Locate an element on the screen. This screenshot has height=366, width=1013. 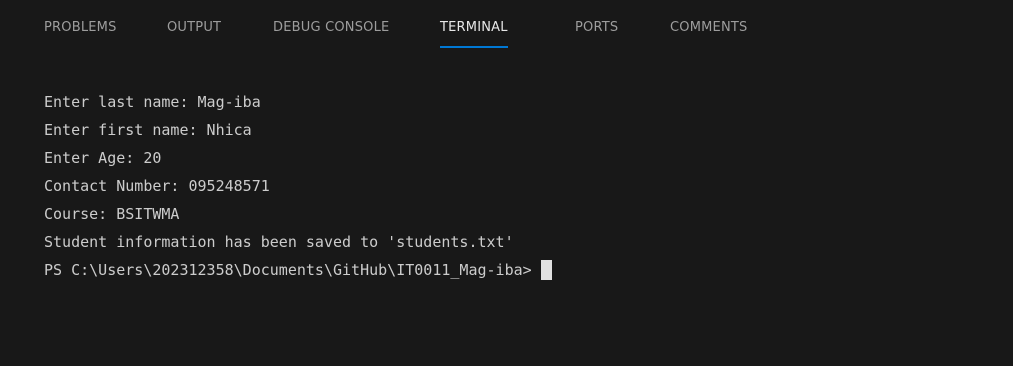
terminal-line: Enter first name: Nhica is located at coordinates (148, 130).